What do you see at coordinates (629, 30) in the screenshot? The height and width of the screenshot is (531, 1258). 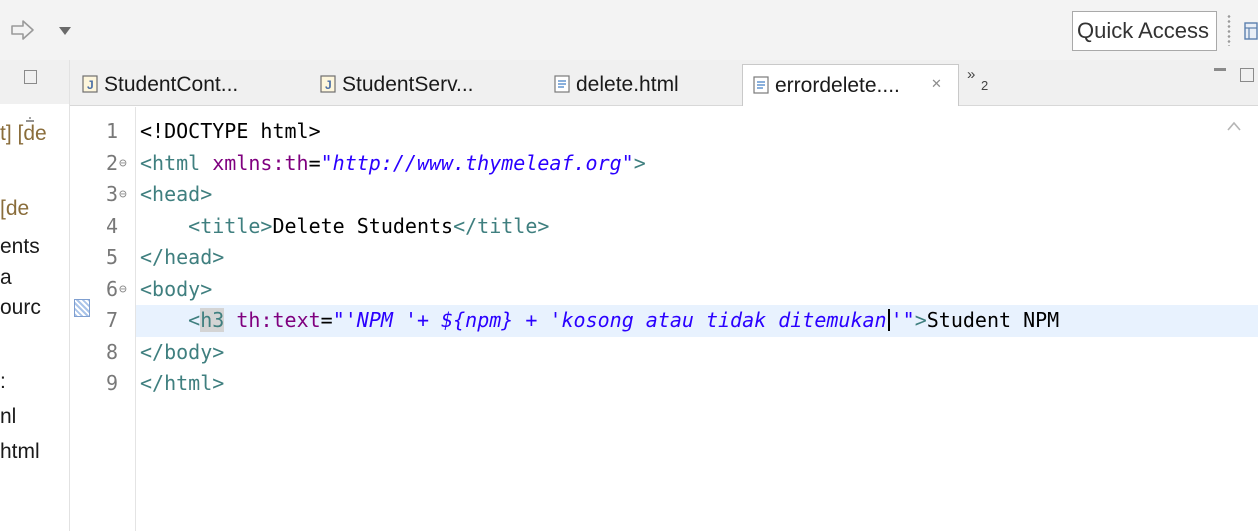 I see `main-toolbar: Quick Access` at bounding box center [629, 30].